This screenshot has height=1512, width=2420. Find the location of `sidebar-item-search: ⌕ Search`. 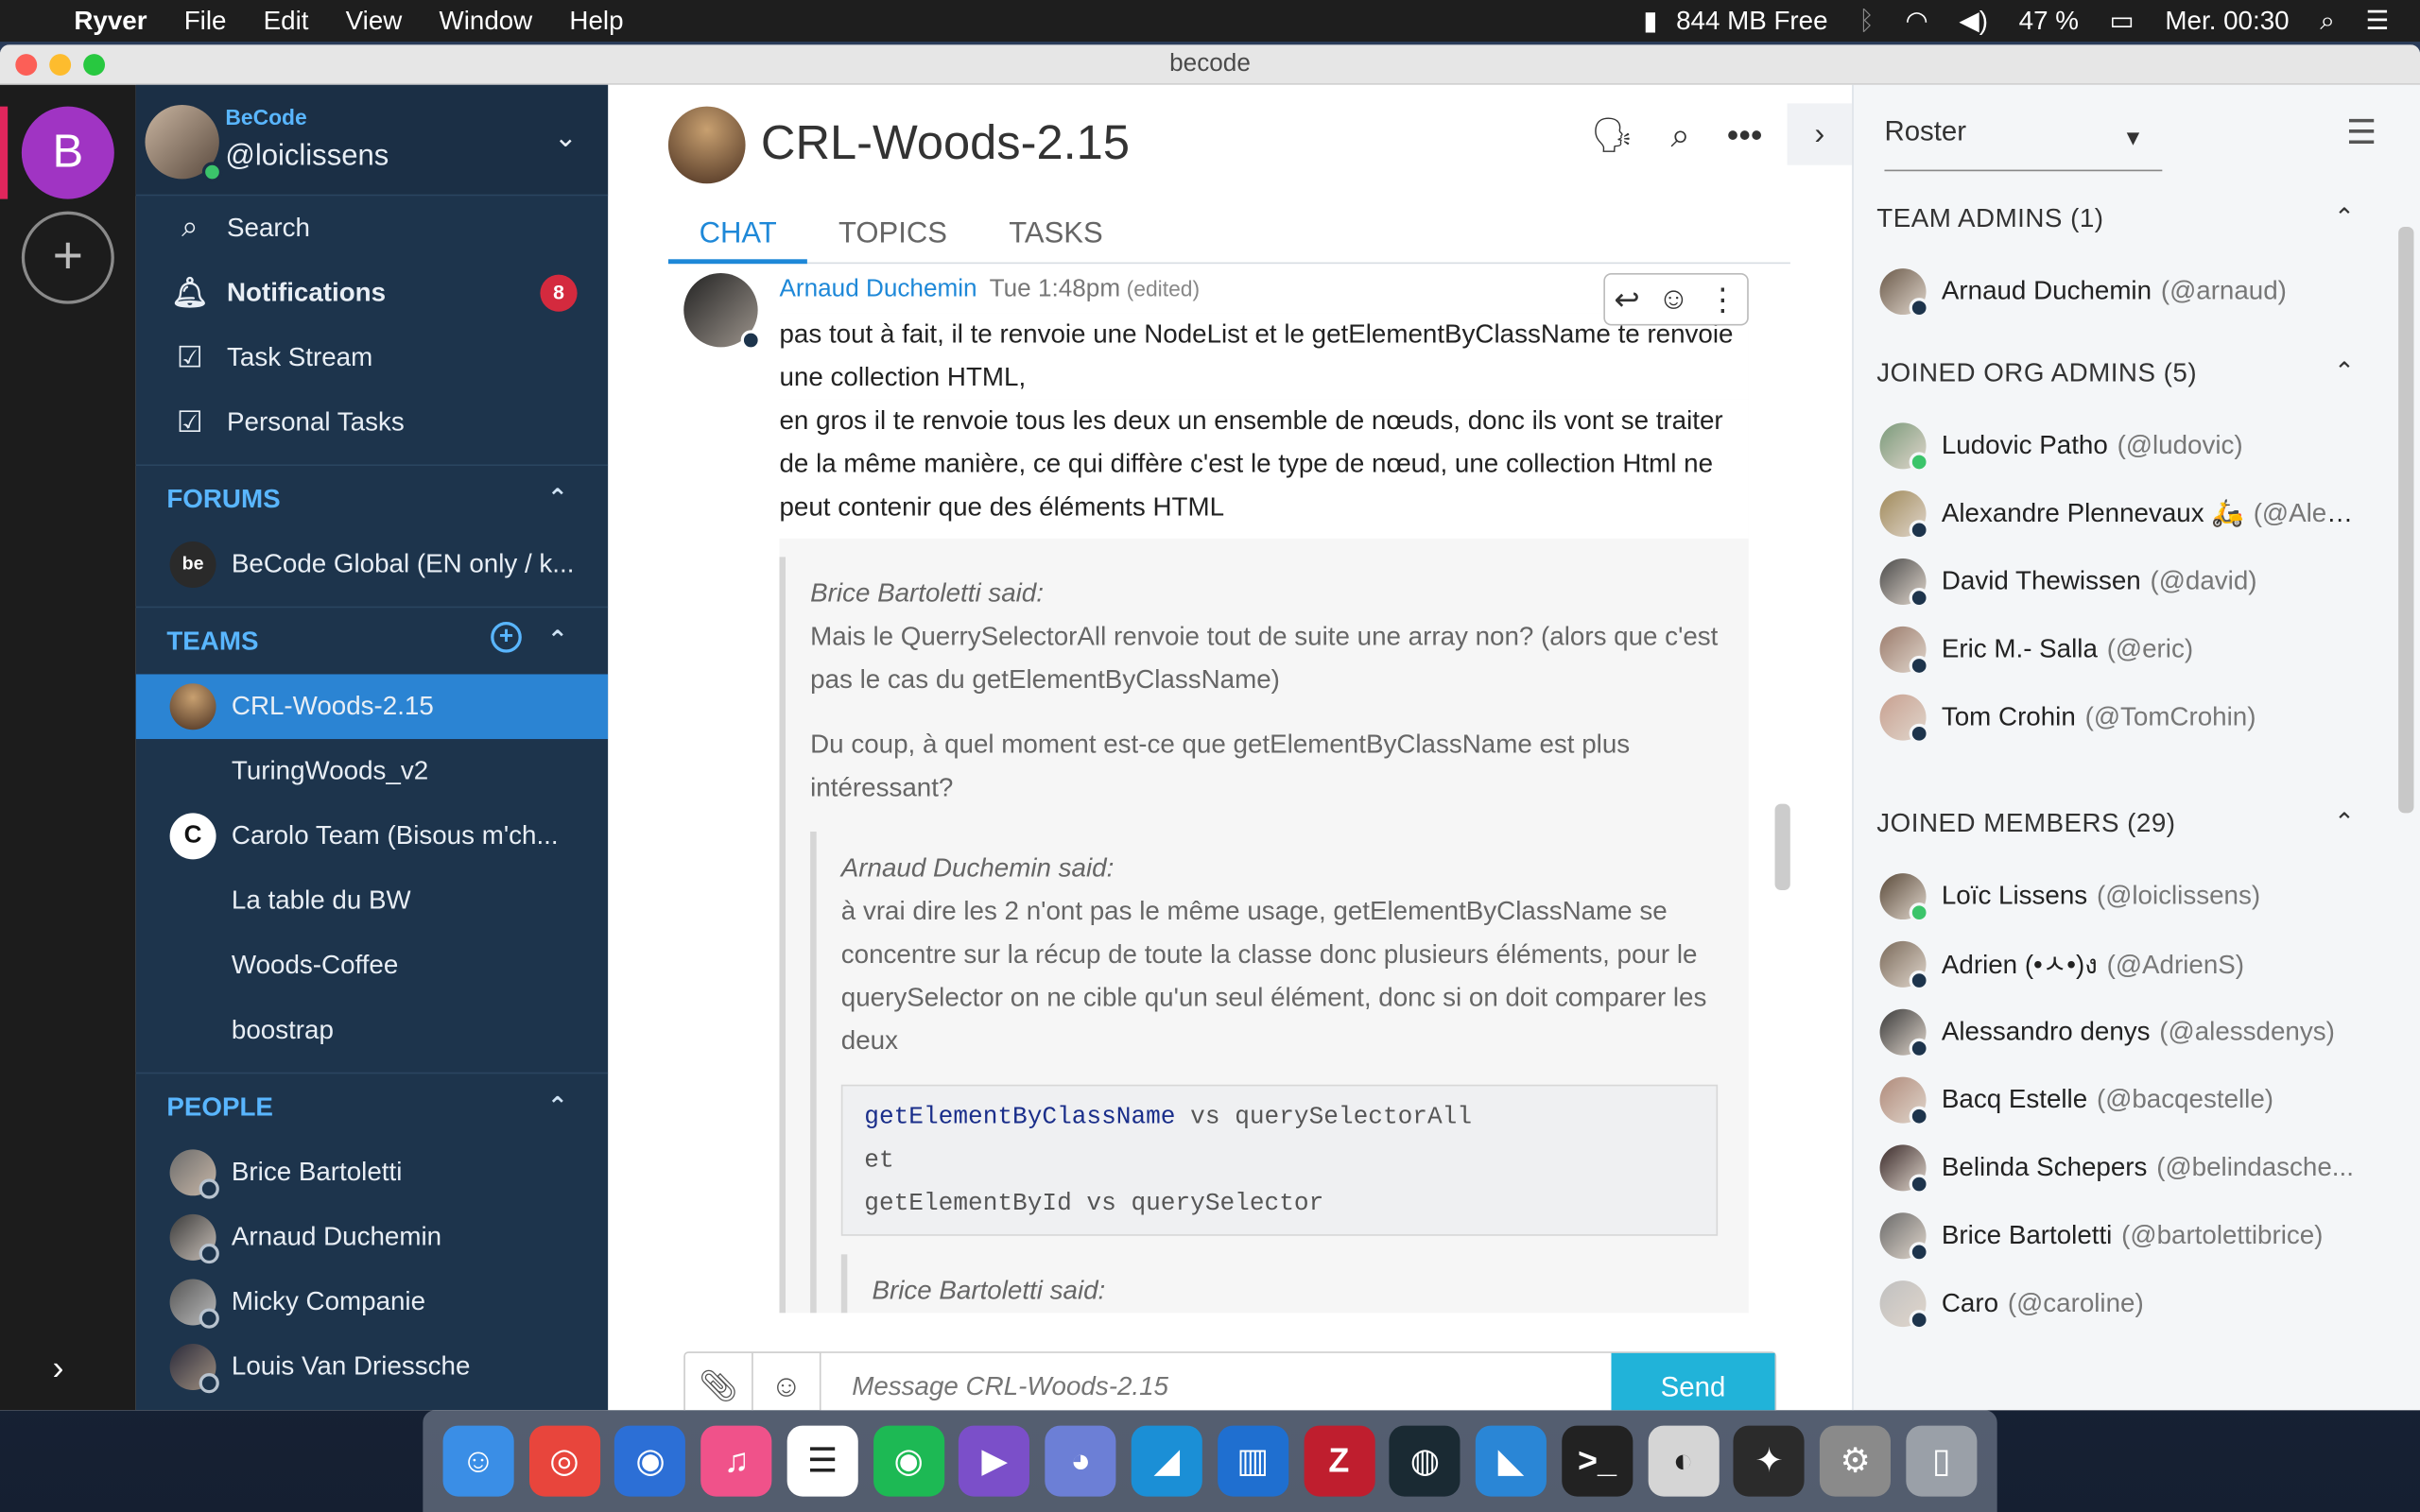

sidebar-item-search: ⌕ Search is located at coordinates (373, 228).